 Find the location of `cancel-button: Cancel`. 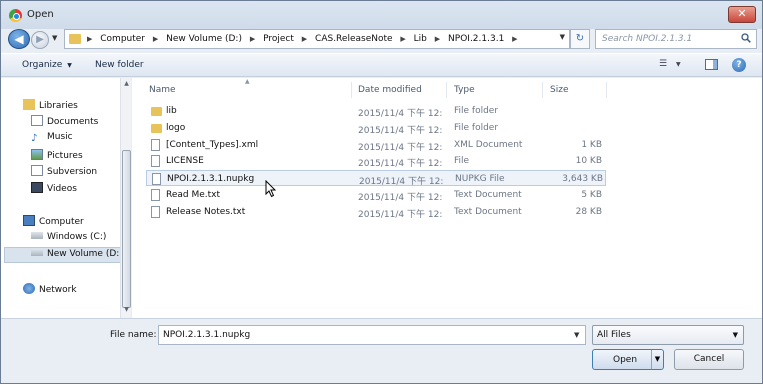

cancel-button: Cancel is located at coordinates (709, 359).